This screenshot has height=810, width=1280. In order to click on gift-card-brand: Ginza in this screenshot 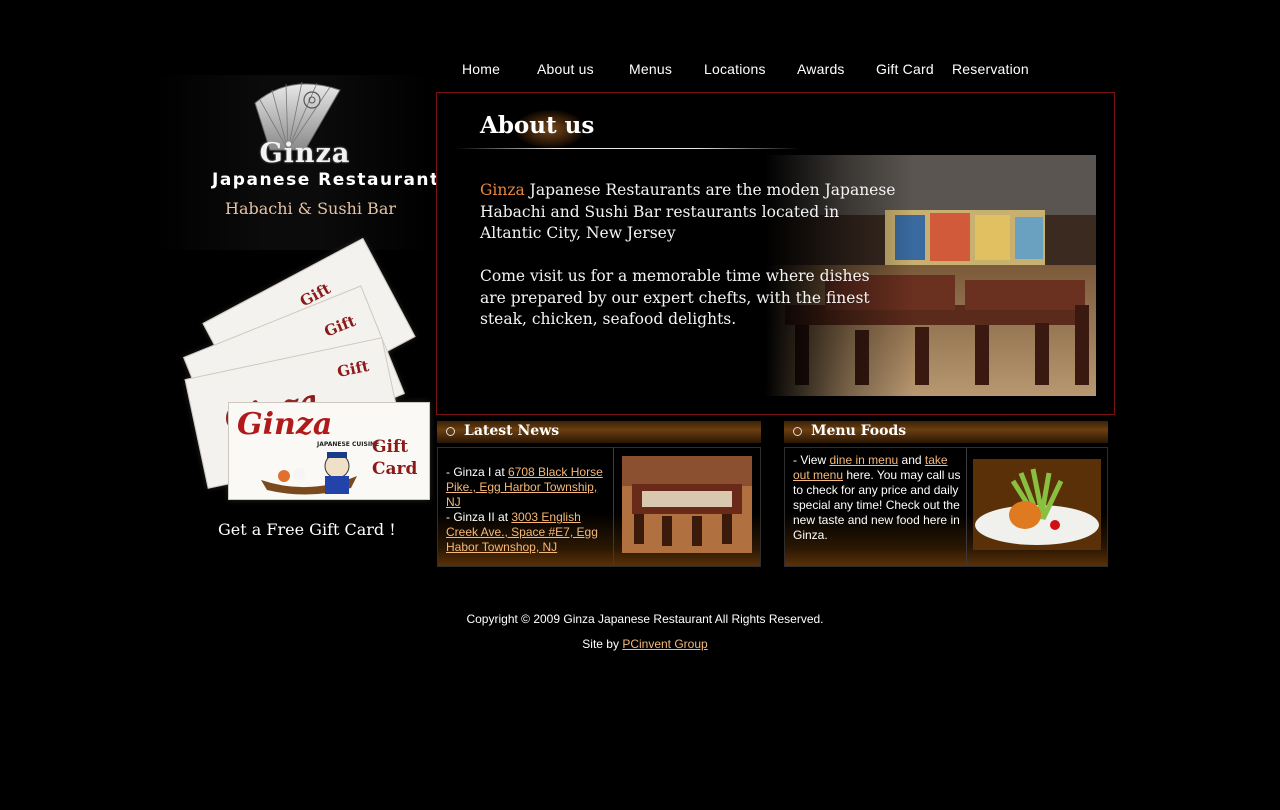, I will do `click(285, 424)`.